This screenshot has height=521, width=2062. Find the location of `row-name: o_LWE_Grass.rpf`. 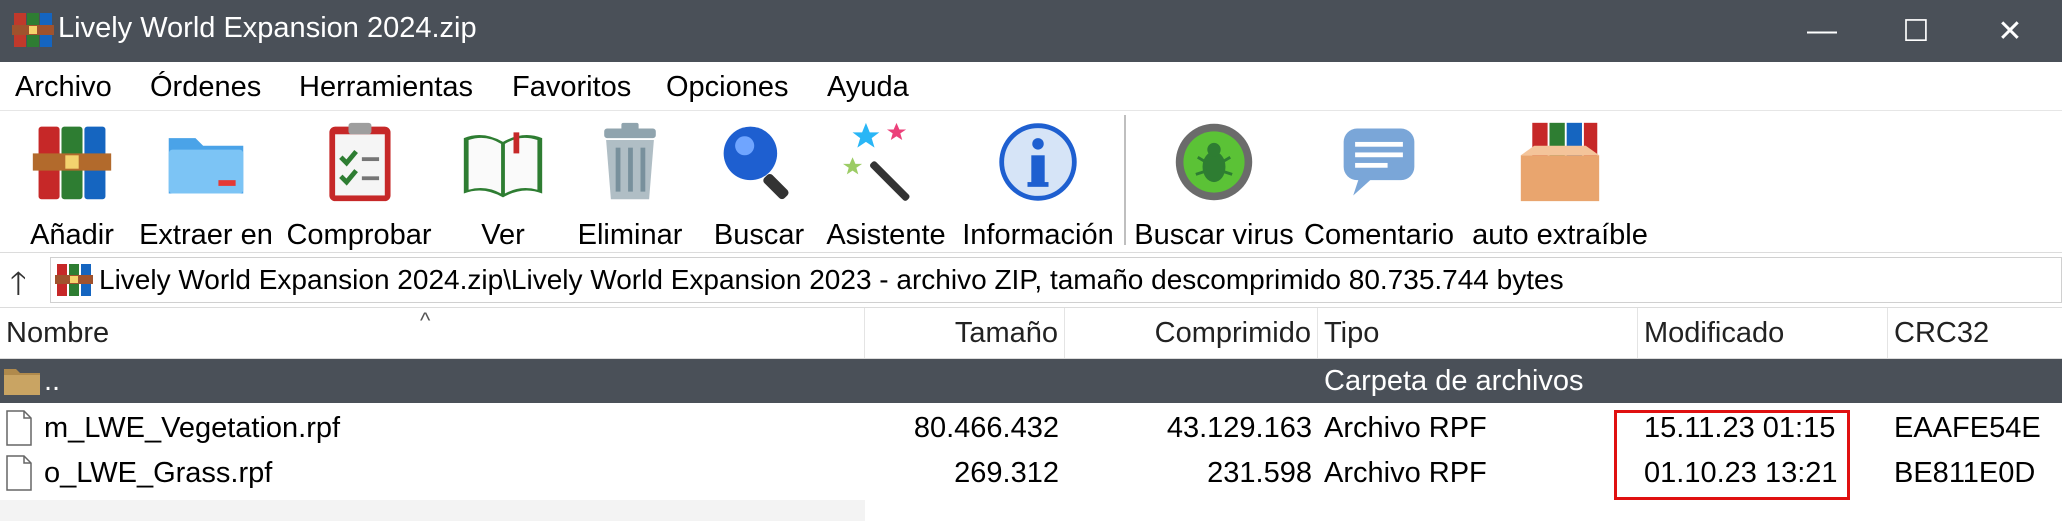

row-name: o_LWE_Grass.rpf is located at coordinates (158, 473).